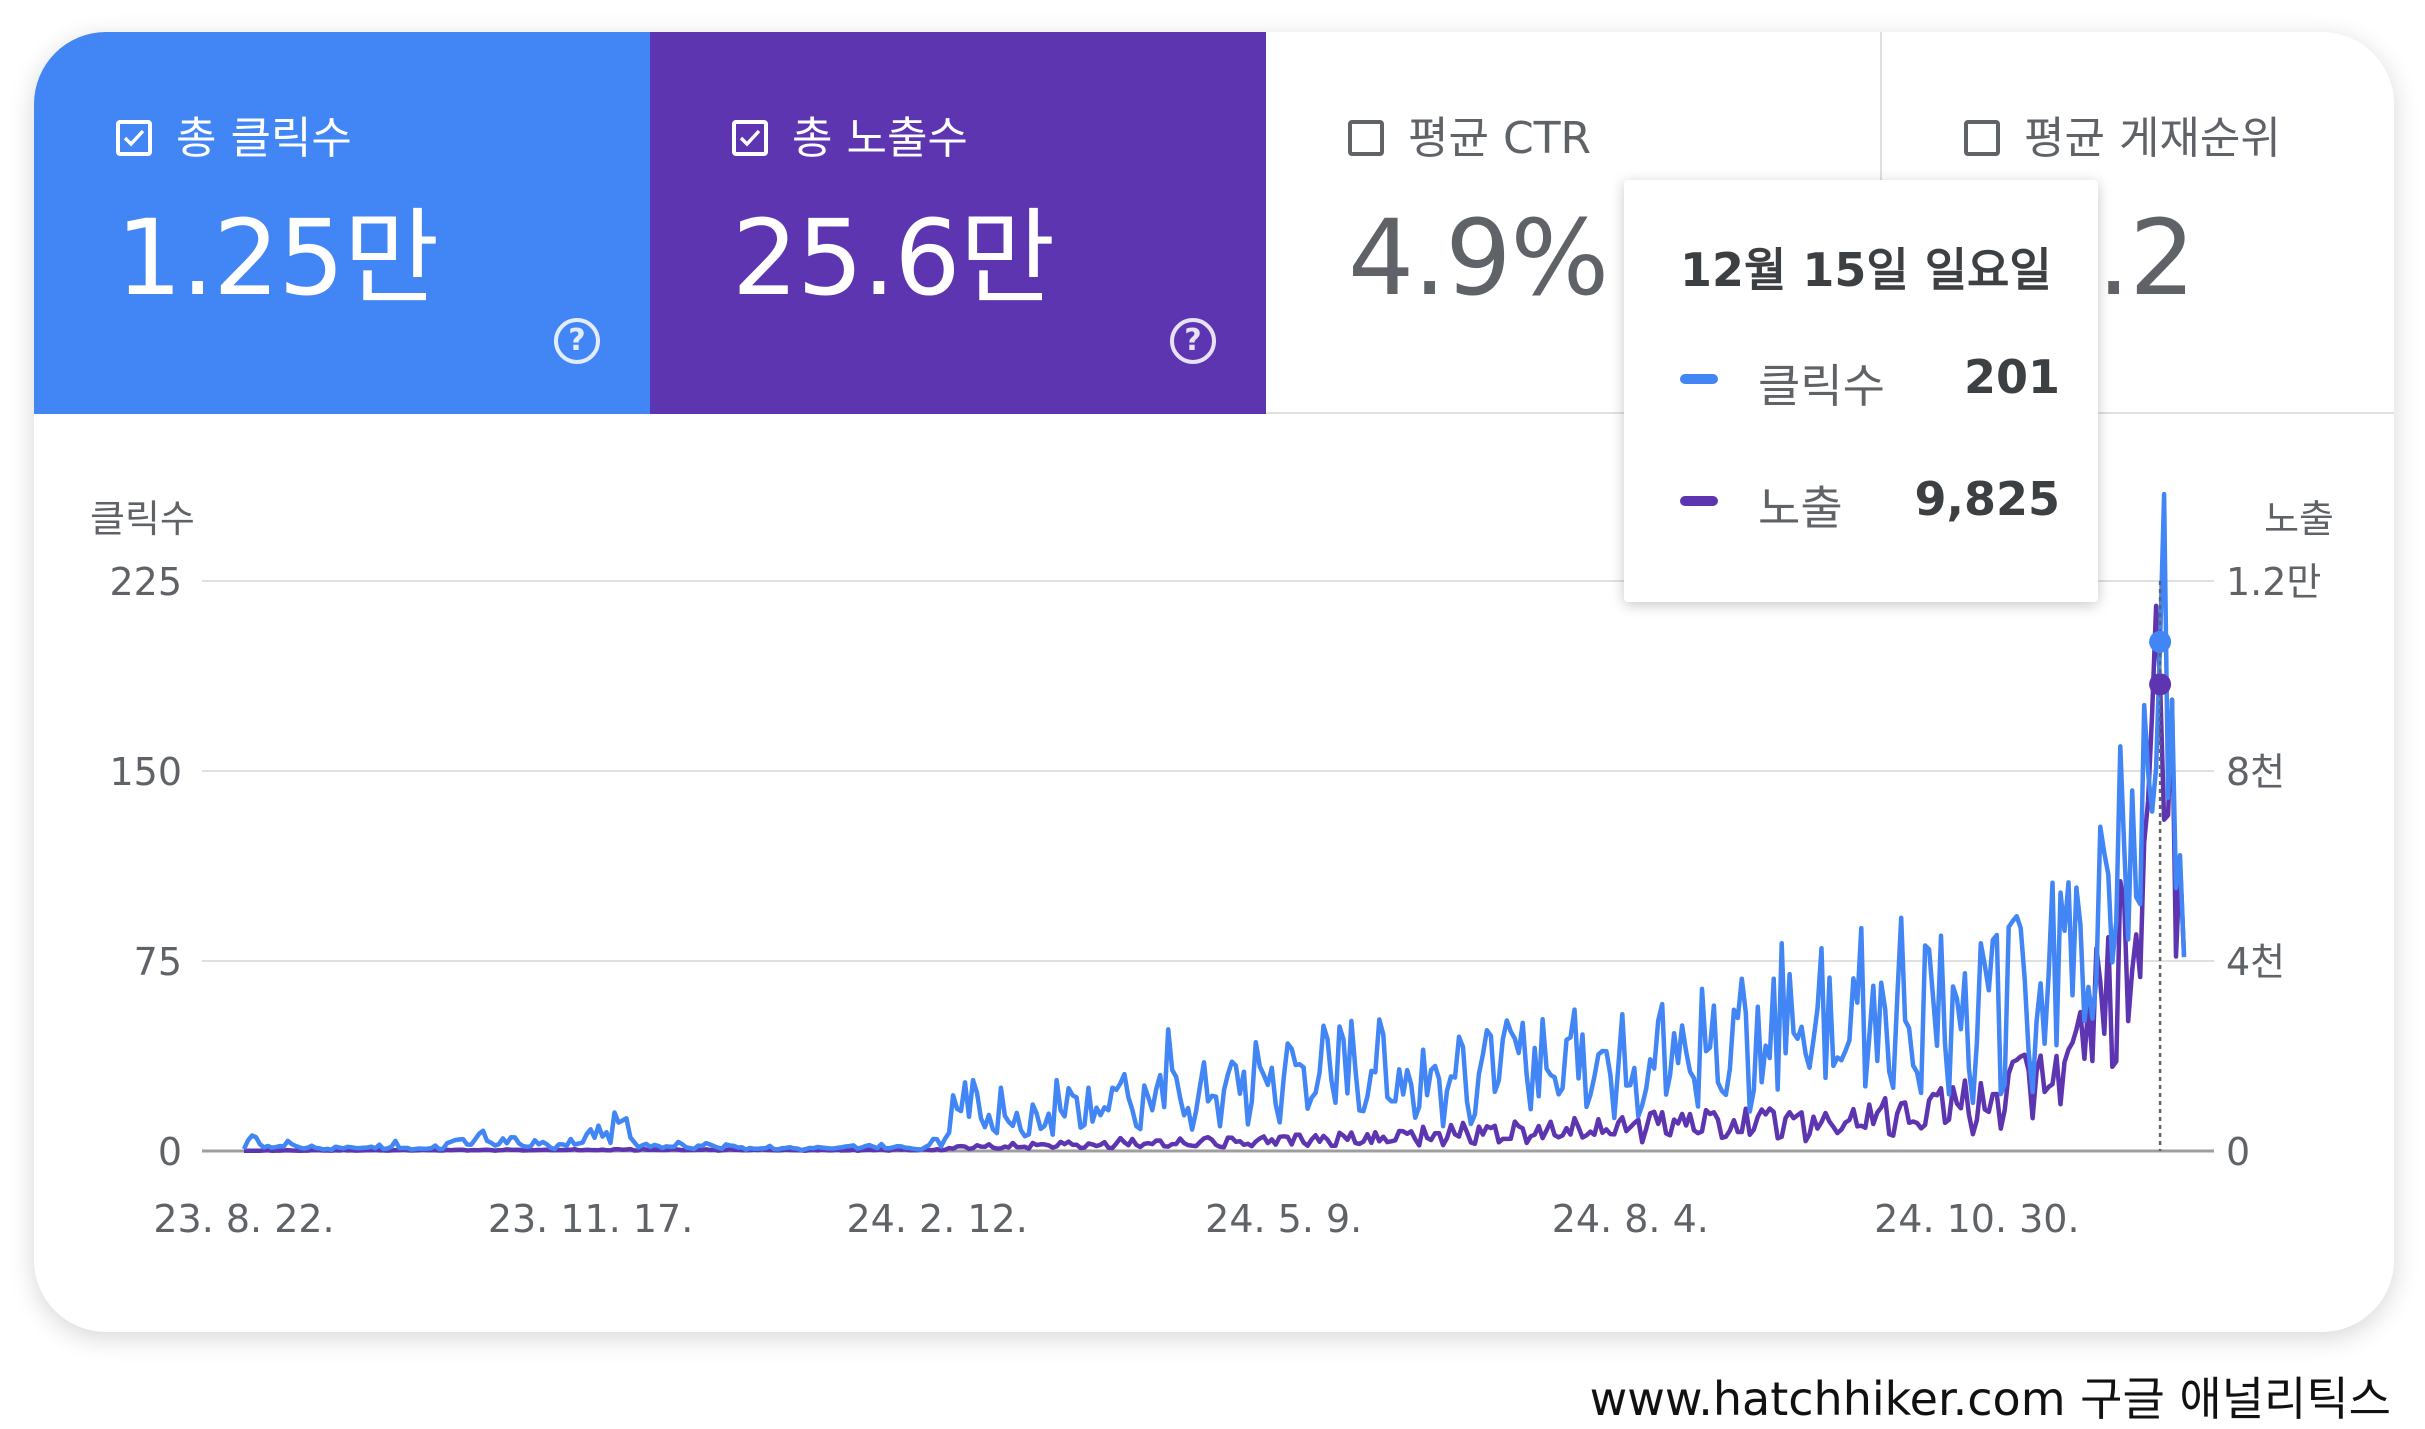  Describe the element at coordinates (243, 1219) in the screenshot. I see `x-tick-label: 23. 8. 22.` at that location.